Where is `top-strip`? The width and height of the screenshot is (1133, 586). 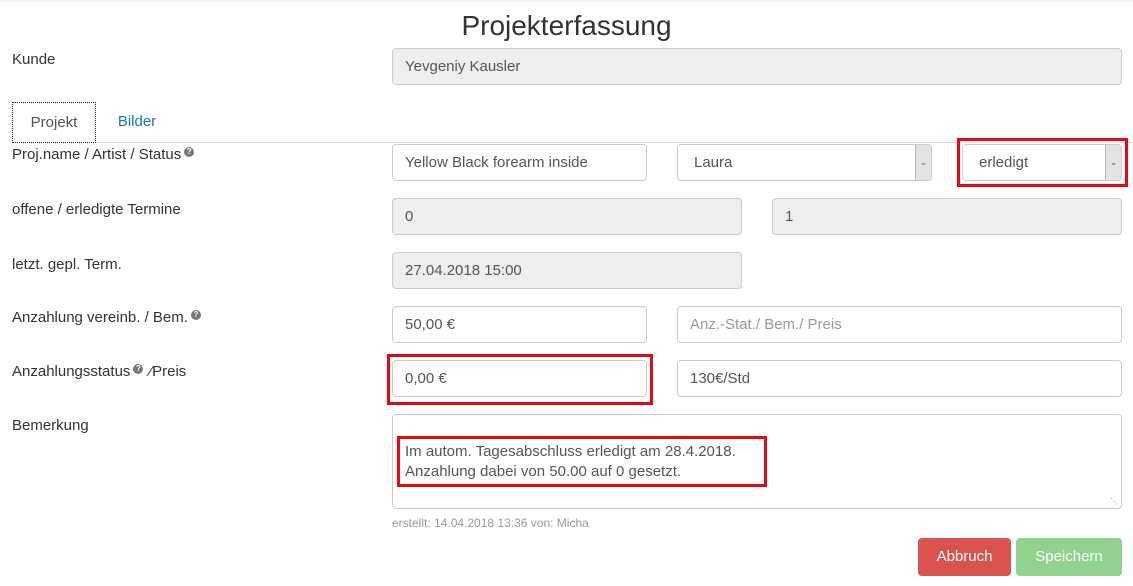 top-strip is located at coordinates (566, 1).